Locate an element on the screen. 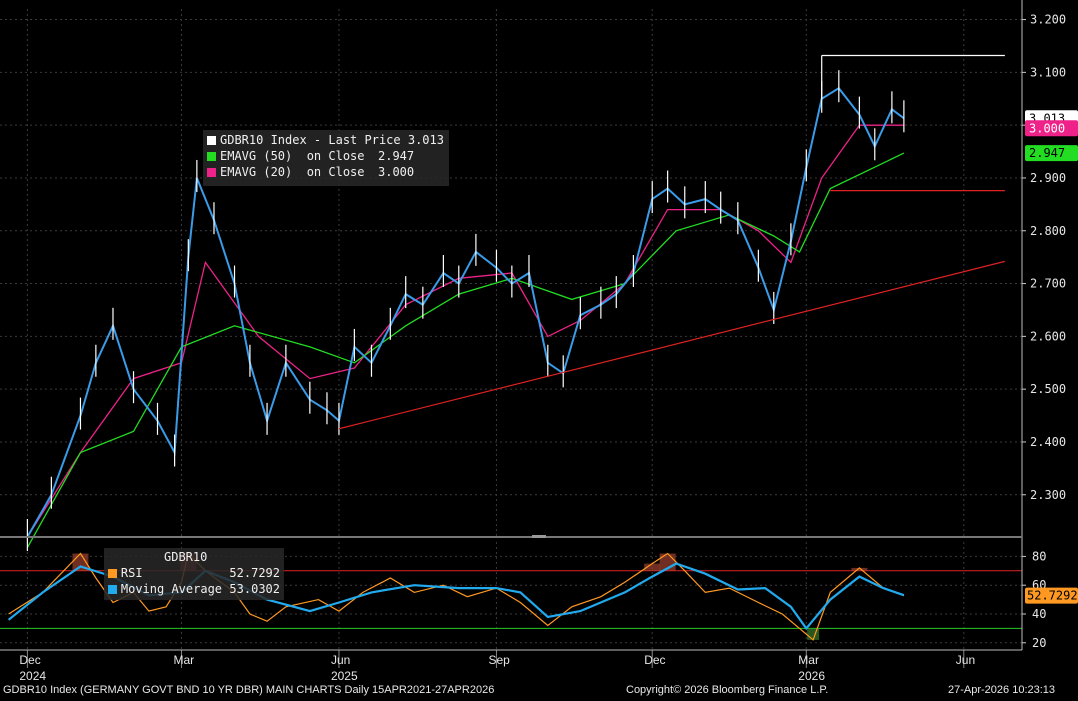 Image resolution: width=1078 pixels, height=701 pixels. x-year-label: 2024 is located at coordinates (32, 676).